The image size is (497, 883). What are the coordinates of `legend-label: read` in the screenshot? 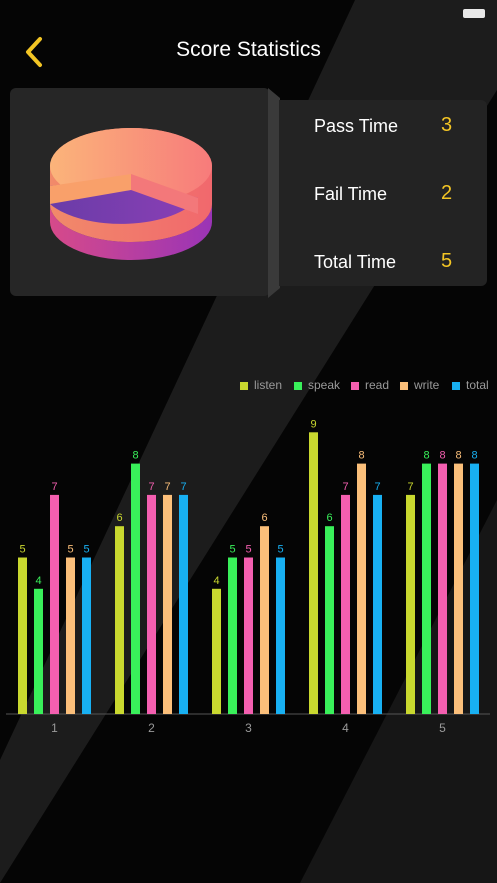 It's located at (377, 385).